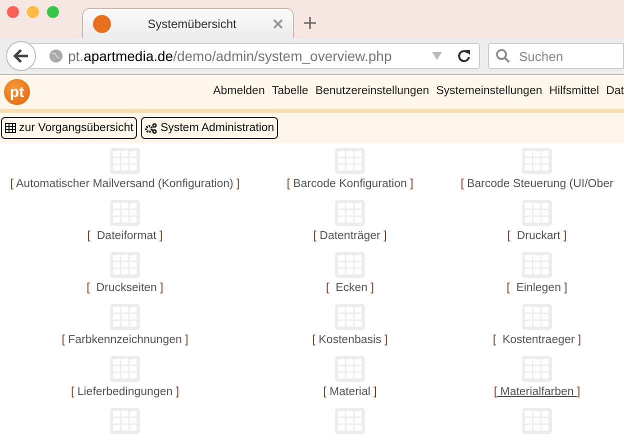  Describe the element at coordinates (503, 56) in the screenshot. I see `search-icon` at that location.